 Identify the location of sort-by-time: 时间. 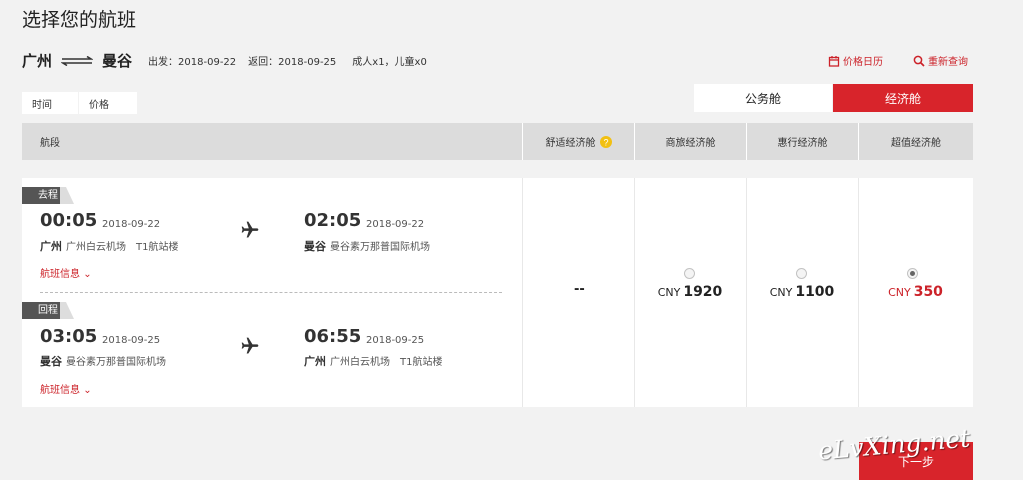
(50, 103).